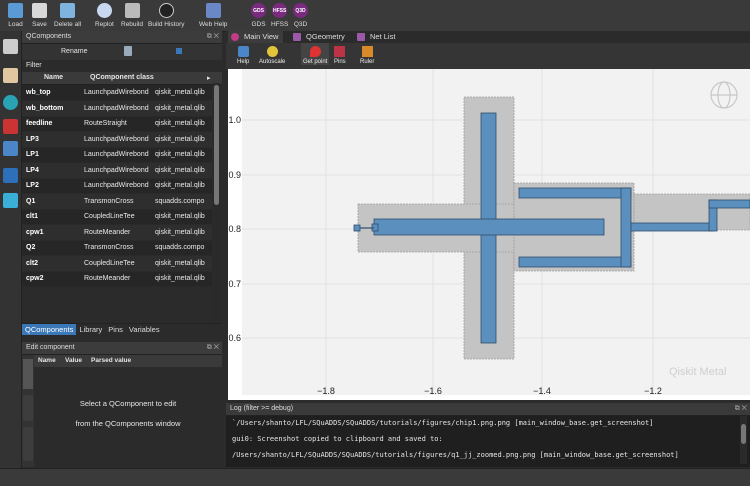  I want to click on table-row: cpw1 RouteMeander qiskit_metal.qlib, so click(117, 232).